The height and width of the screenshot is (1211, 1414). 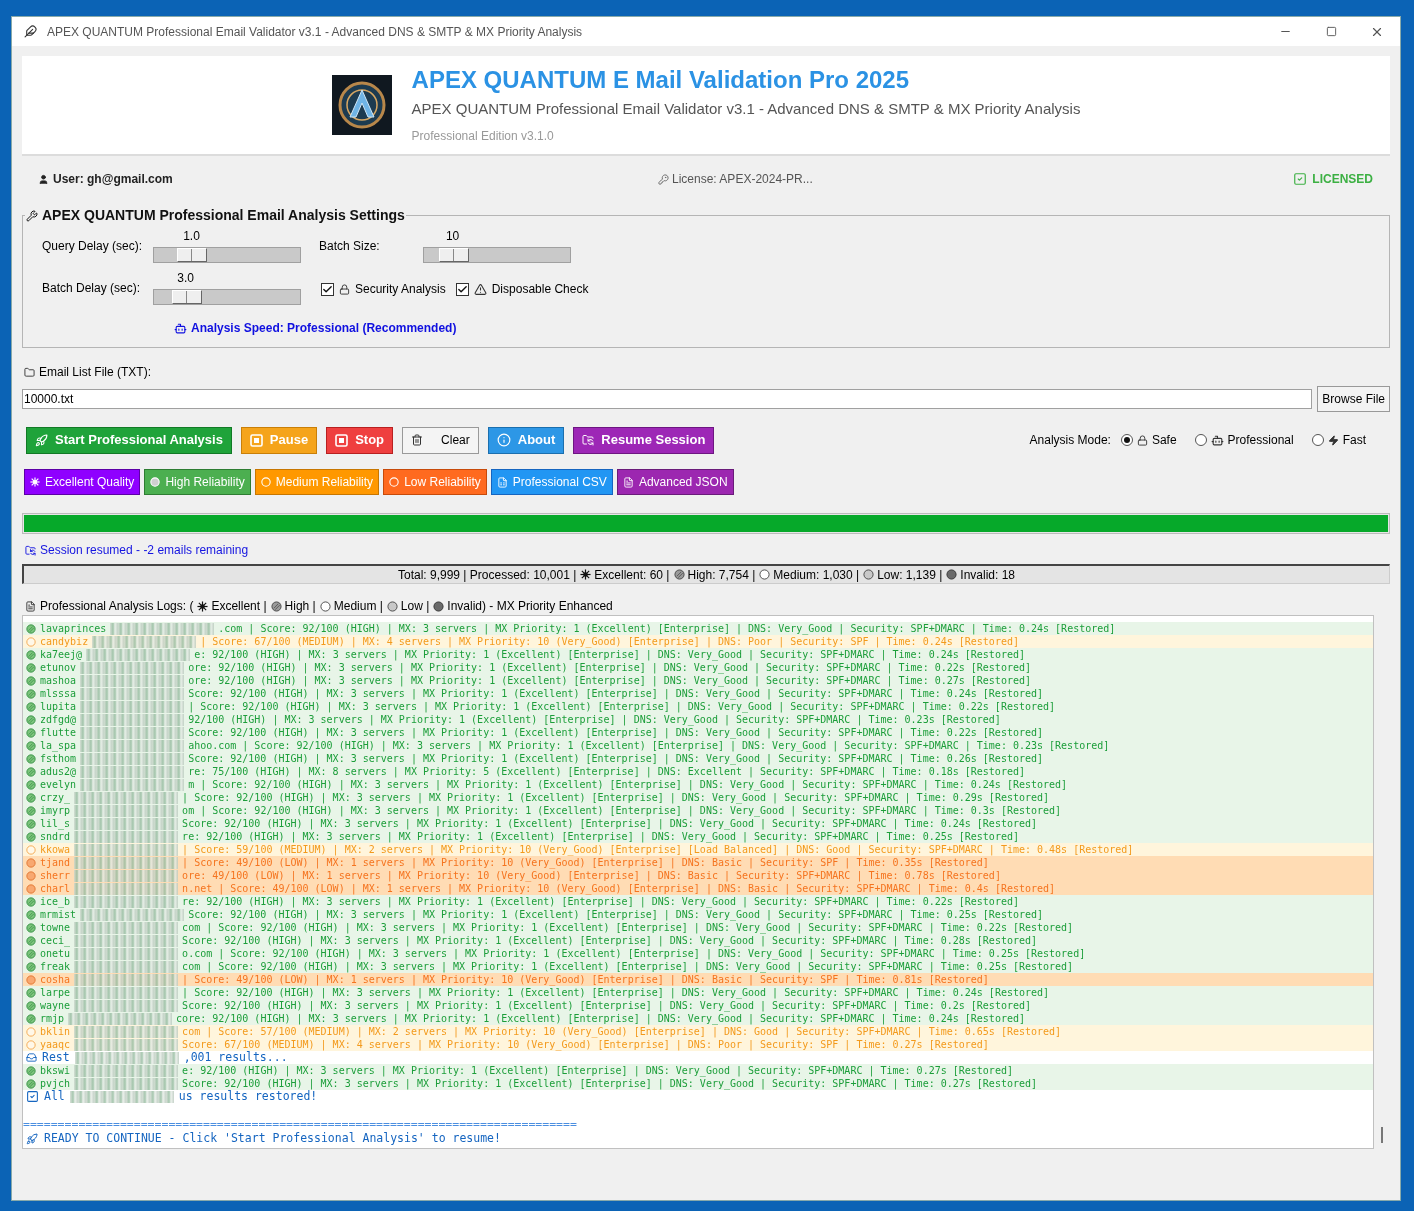 I want to click on action-button: Start Professional Analysis, so click(x=129, y=440).